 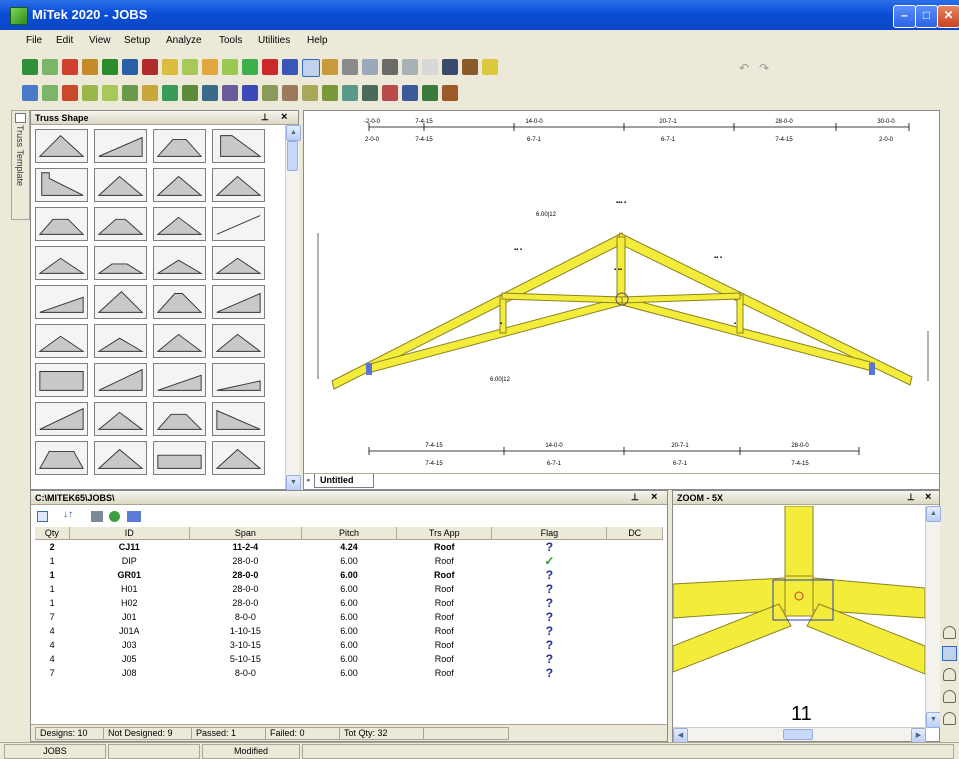 What do you see at coordinates (100, 40) in the screenshot?
I see `menu-view: View` at bounding box center [100, 40].